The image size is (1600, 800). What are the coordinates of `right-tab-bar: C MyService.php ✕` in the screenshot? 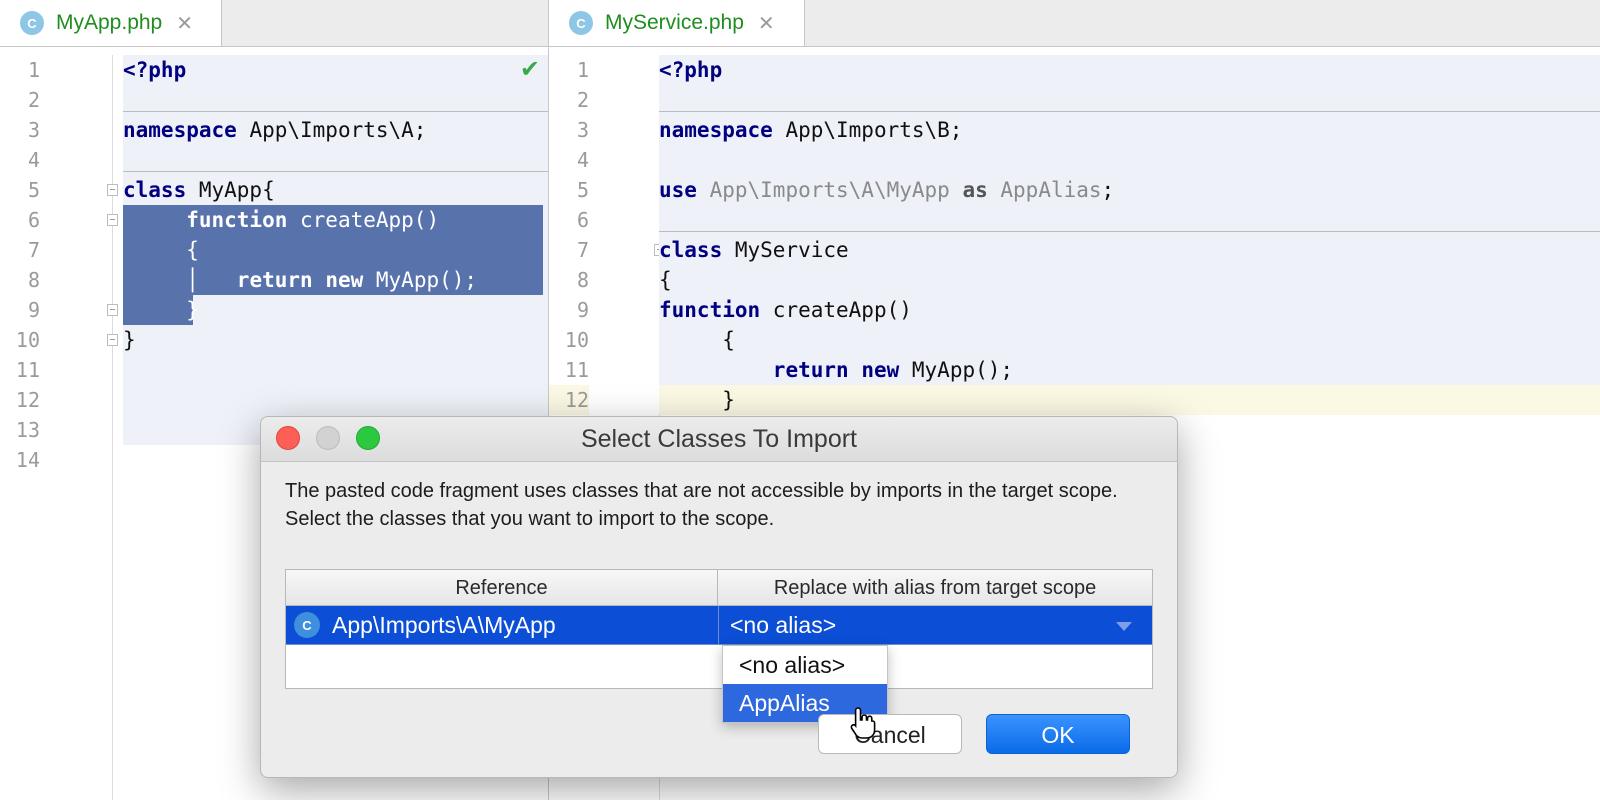 It's located at (1074, 23).